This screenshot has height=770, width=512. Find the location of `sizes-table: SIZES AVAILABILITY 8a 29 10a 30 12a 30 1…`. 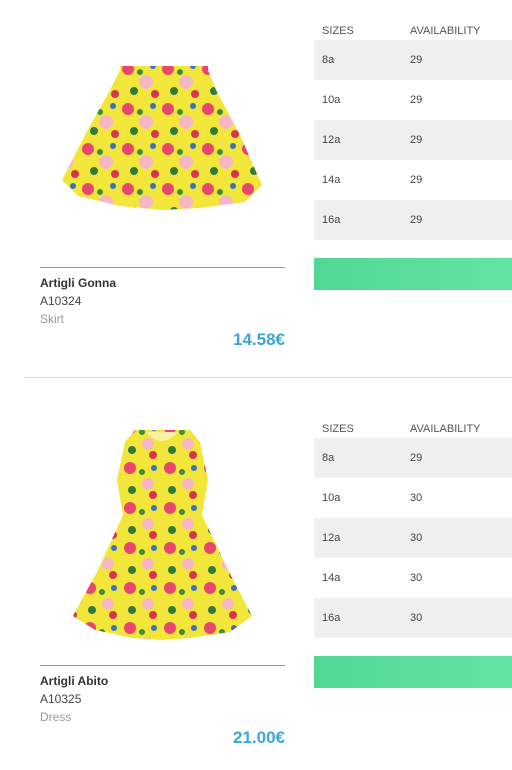

sizes-table: SIZES AVAILABILITY 8a 29 10a 30 12a 30 1… is located at coordinates (413, 528).